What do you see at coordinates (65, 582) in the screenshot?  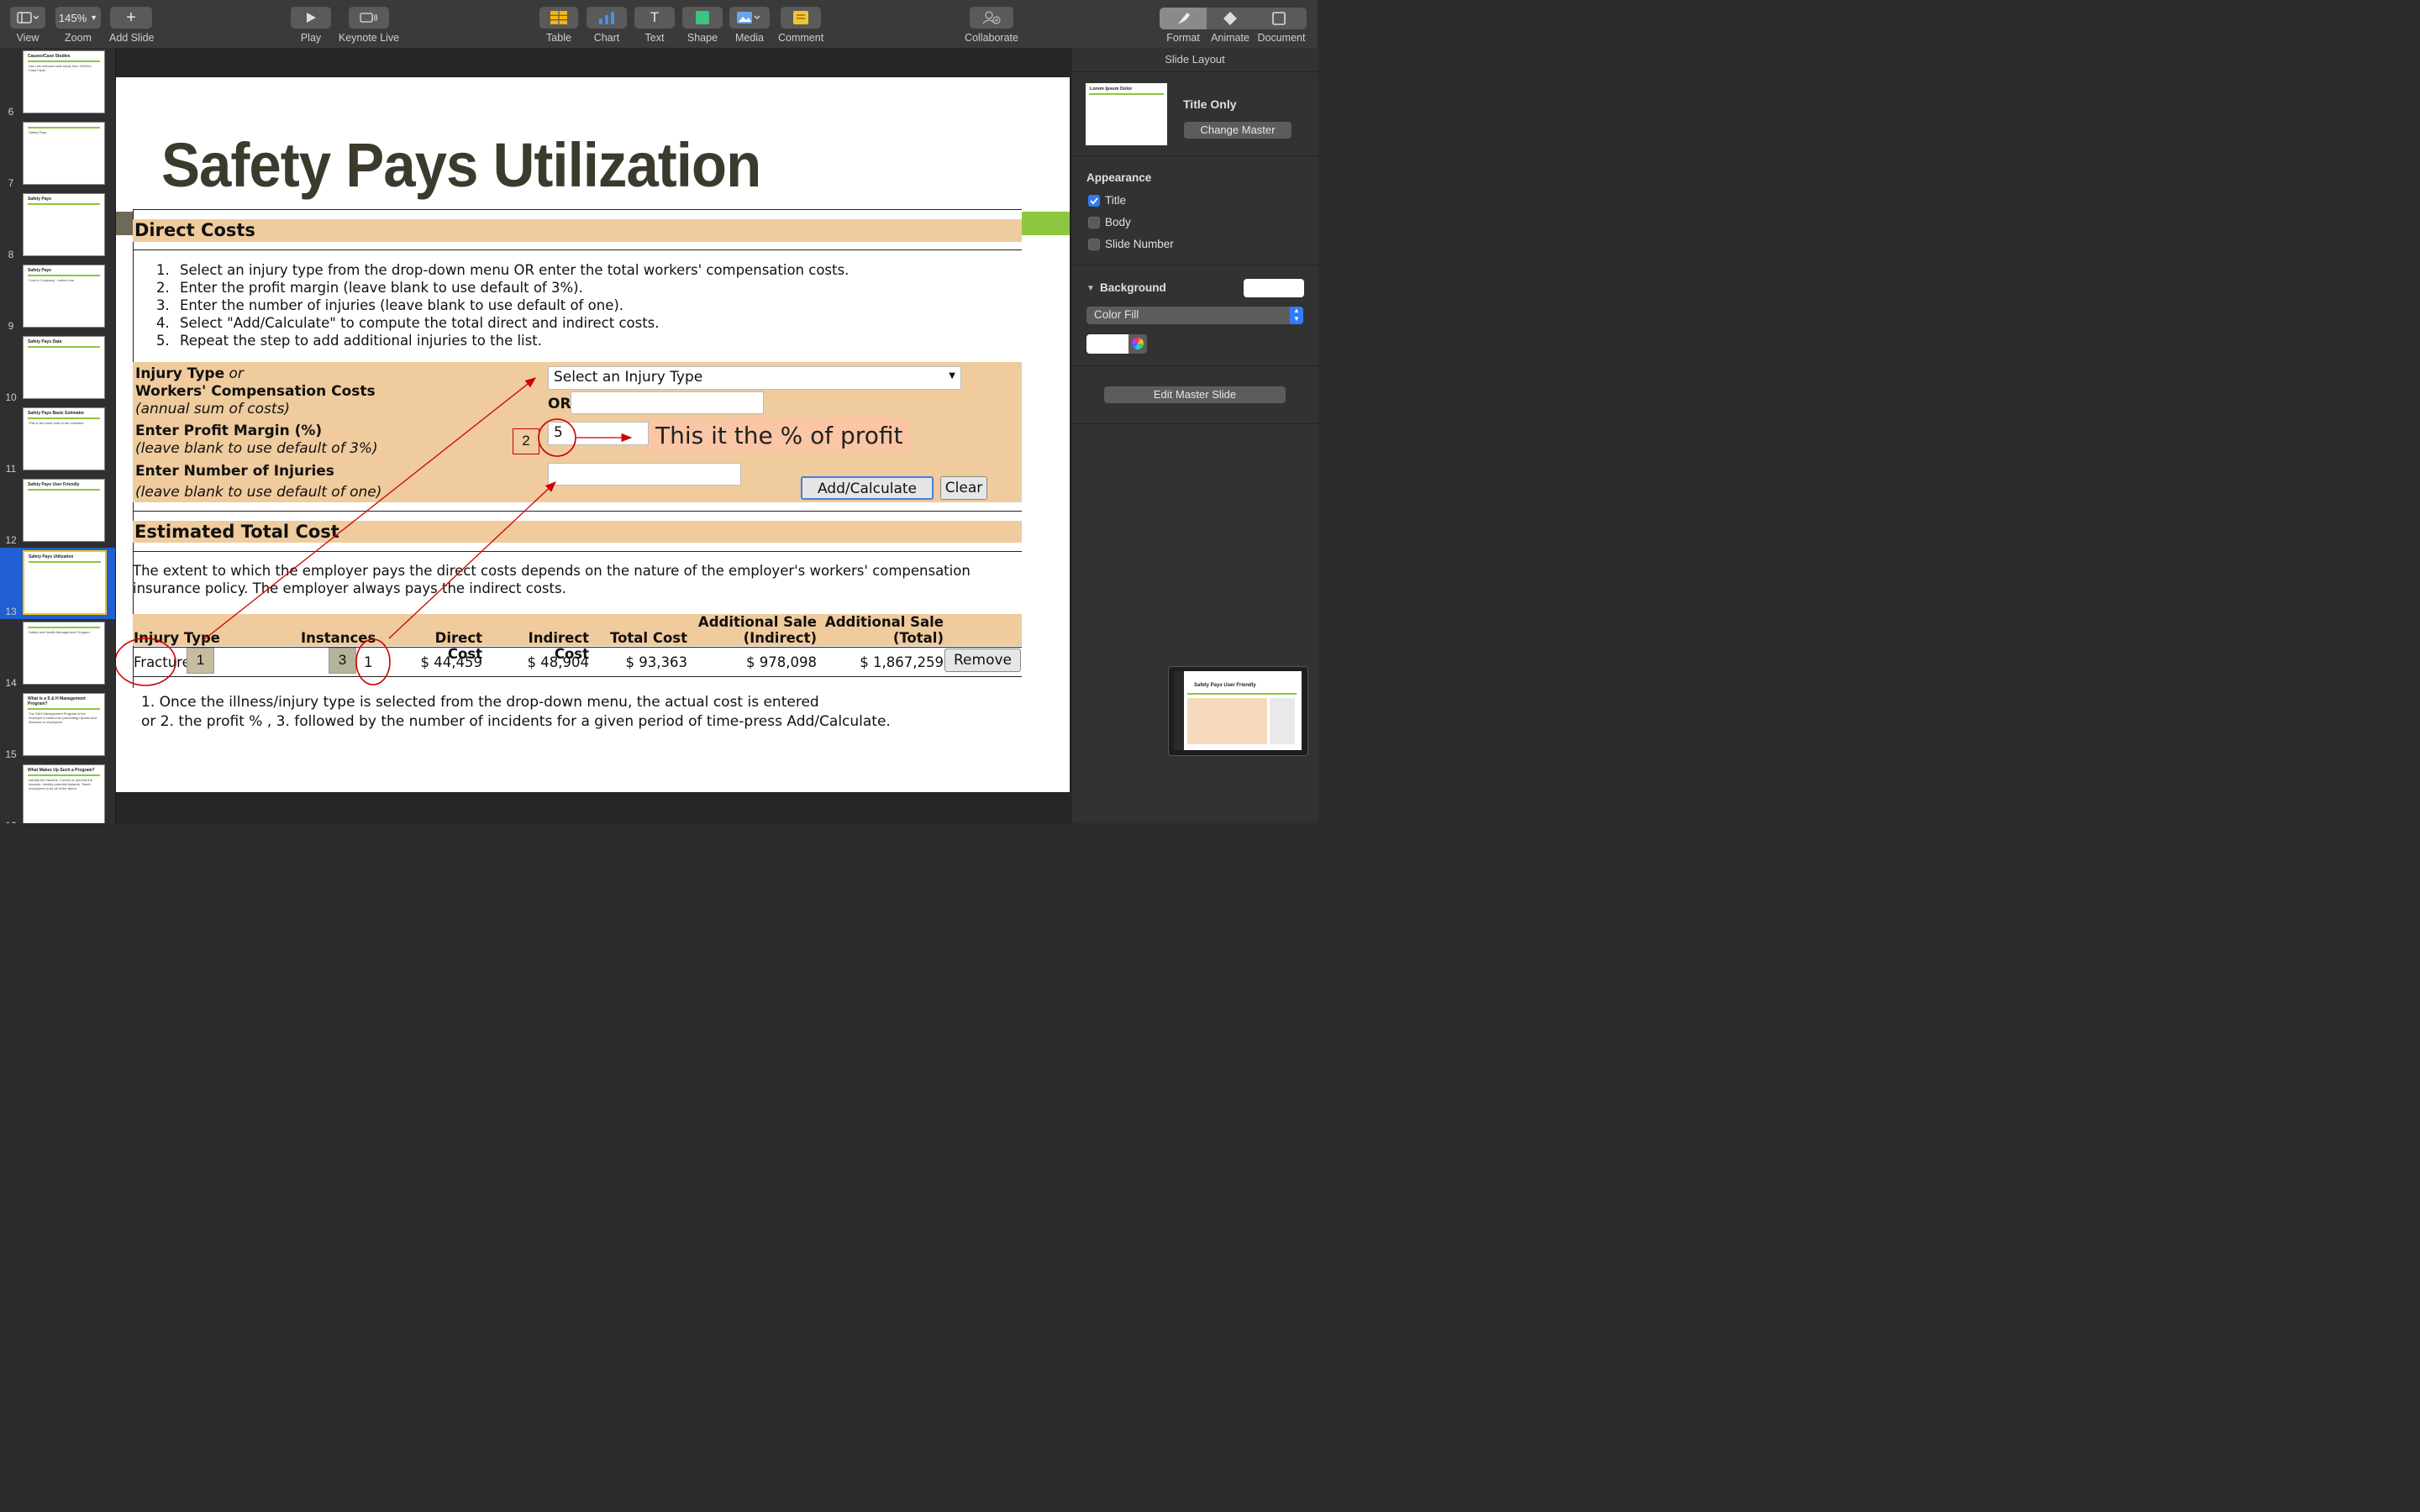 I see `thumbnail-image: Safety Pays Utilization` at bounding box center [65, 582].